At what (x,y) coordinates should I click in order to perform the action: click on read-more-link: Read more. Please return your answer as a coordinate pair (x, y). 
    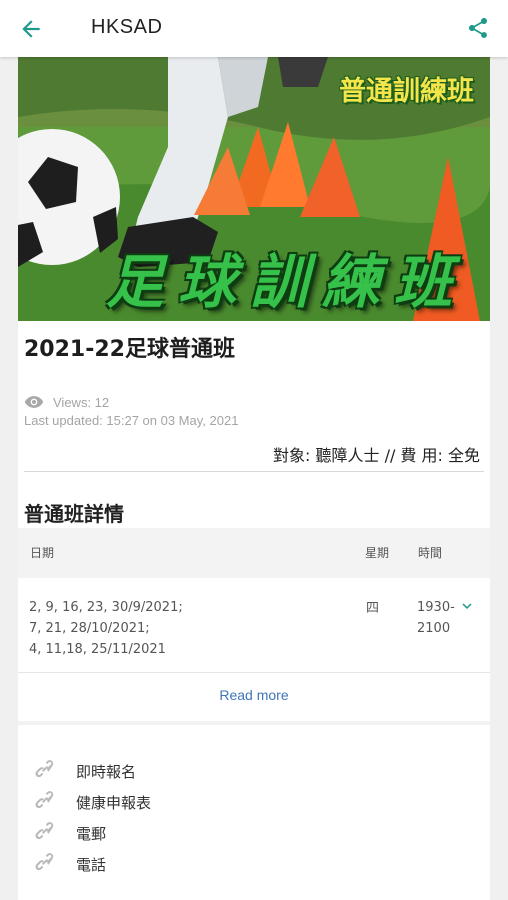
    Looking at the image, I should click on (254, 695).